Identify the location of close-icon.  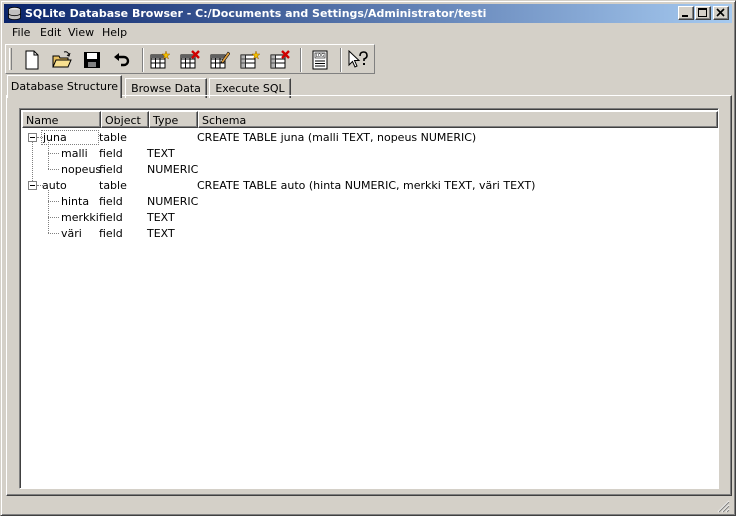
(720, 12).